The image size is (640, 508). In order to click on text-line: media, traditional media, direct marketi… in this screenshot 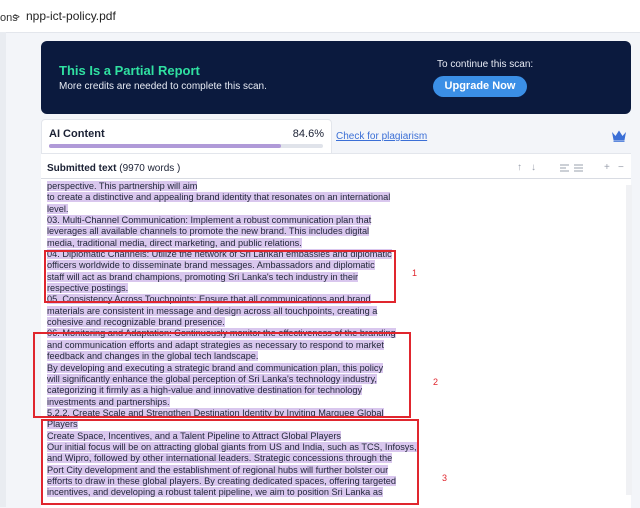, I will do `click(247, 243)`.